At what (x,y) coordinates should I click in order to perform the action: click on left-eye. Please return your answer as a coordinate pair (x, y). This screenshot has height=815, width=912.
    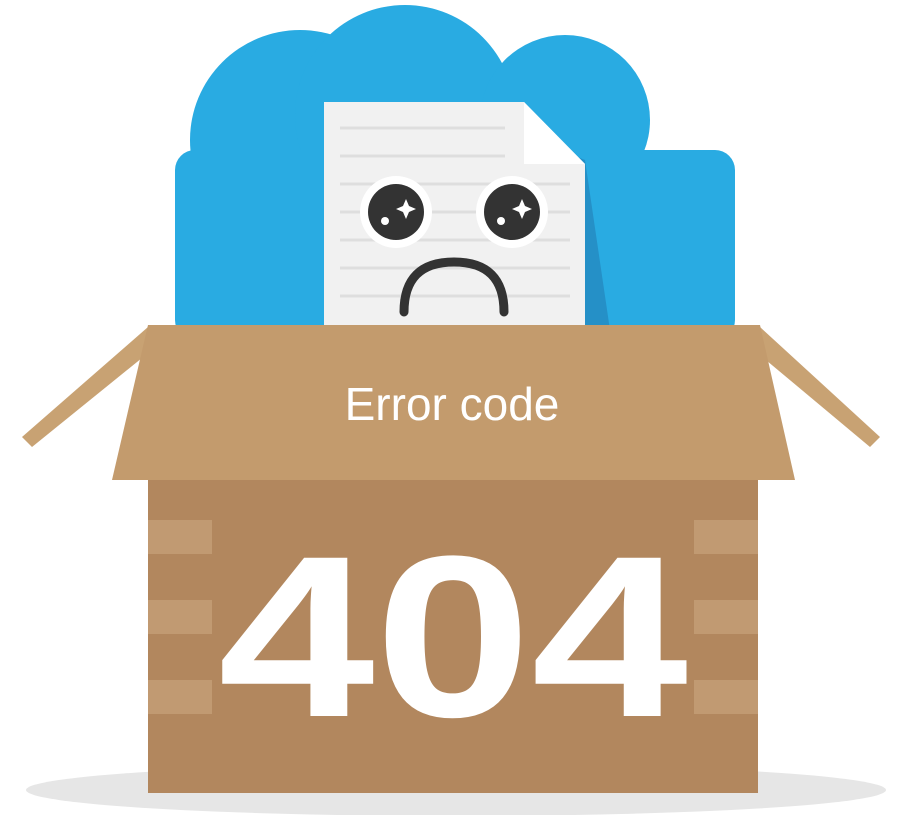
    Looking at the image, I should click on (396, 212).